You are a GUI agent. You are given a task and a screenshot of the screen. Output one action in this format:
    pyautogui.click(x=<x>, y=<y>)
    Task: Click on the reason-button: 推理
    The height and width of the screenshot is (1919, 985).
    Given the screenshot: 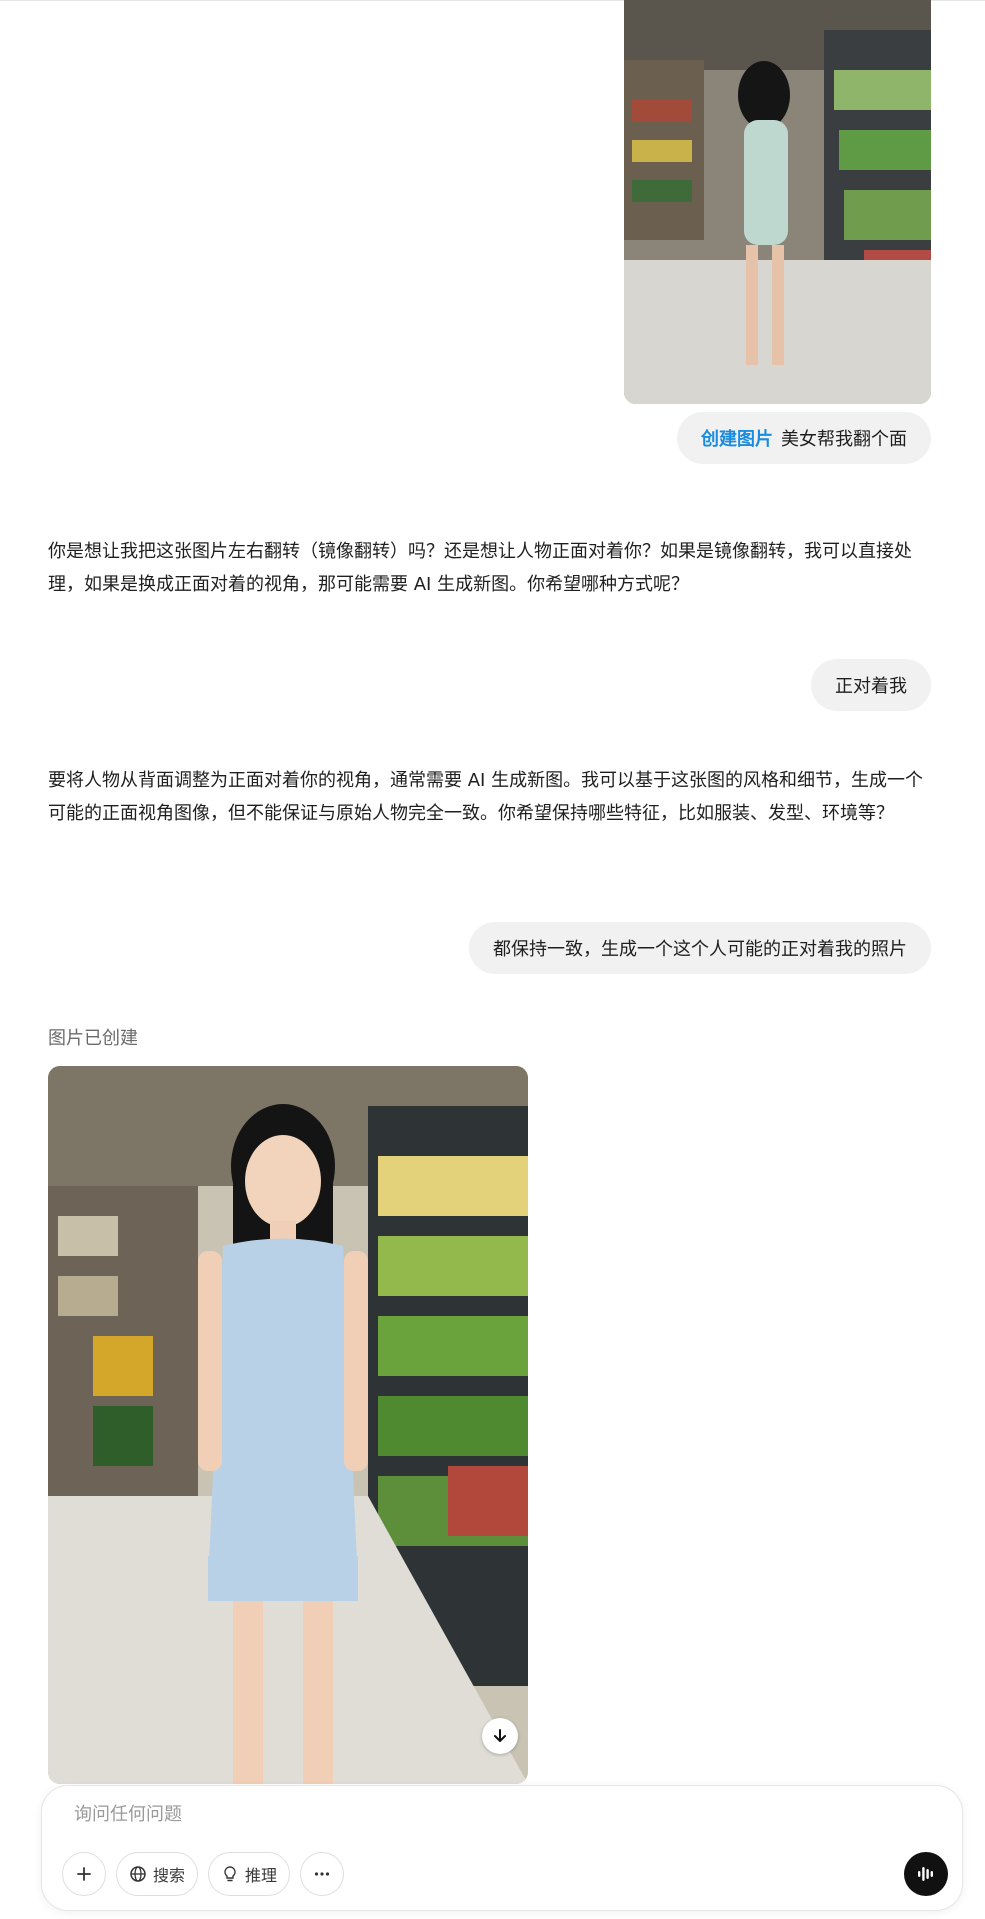 What is the action you would take?
    pyautogui.click(x=249, y=1874)
    